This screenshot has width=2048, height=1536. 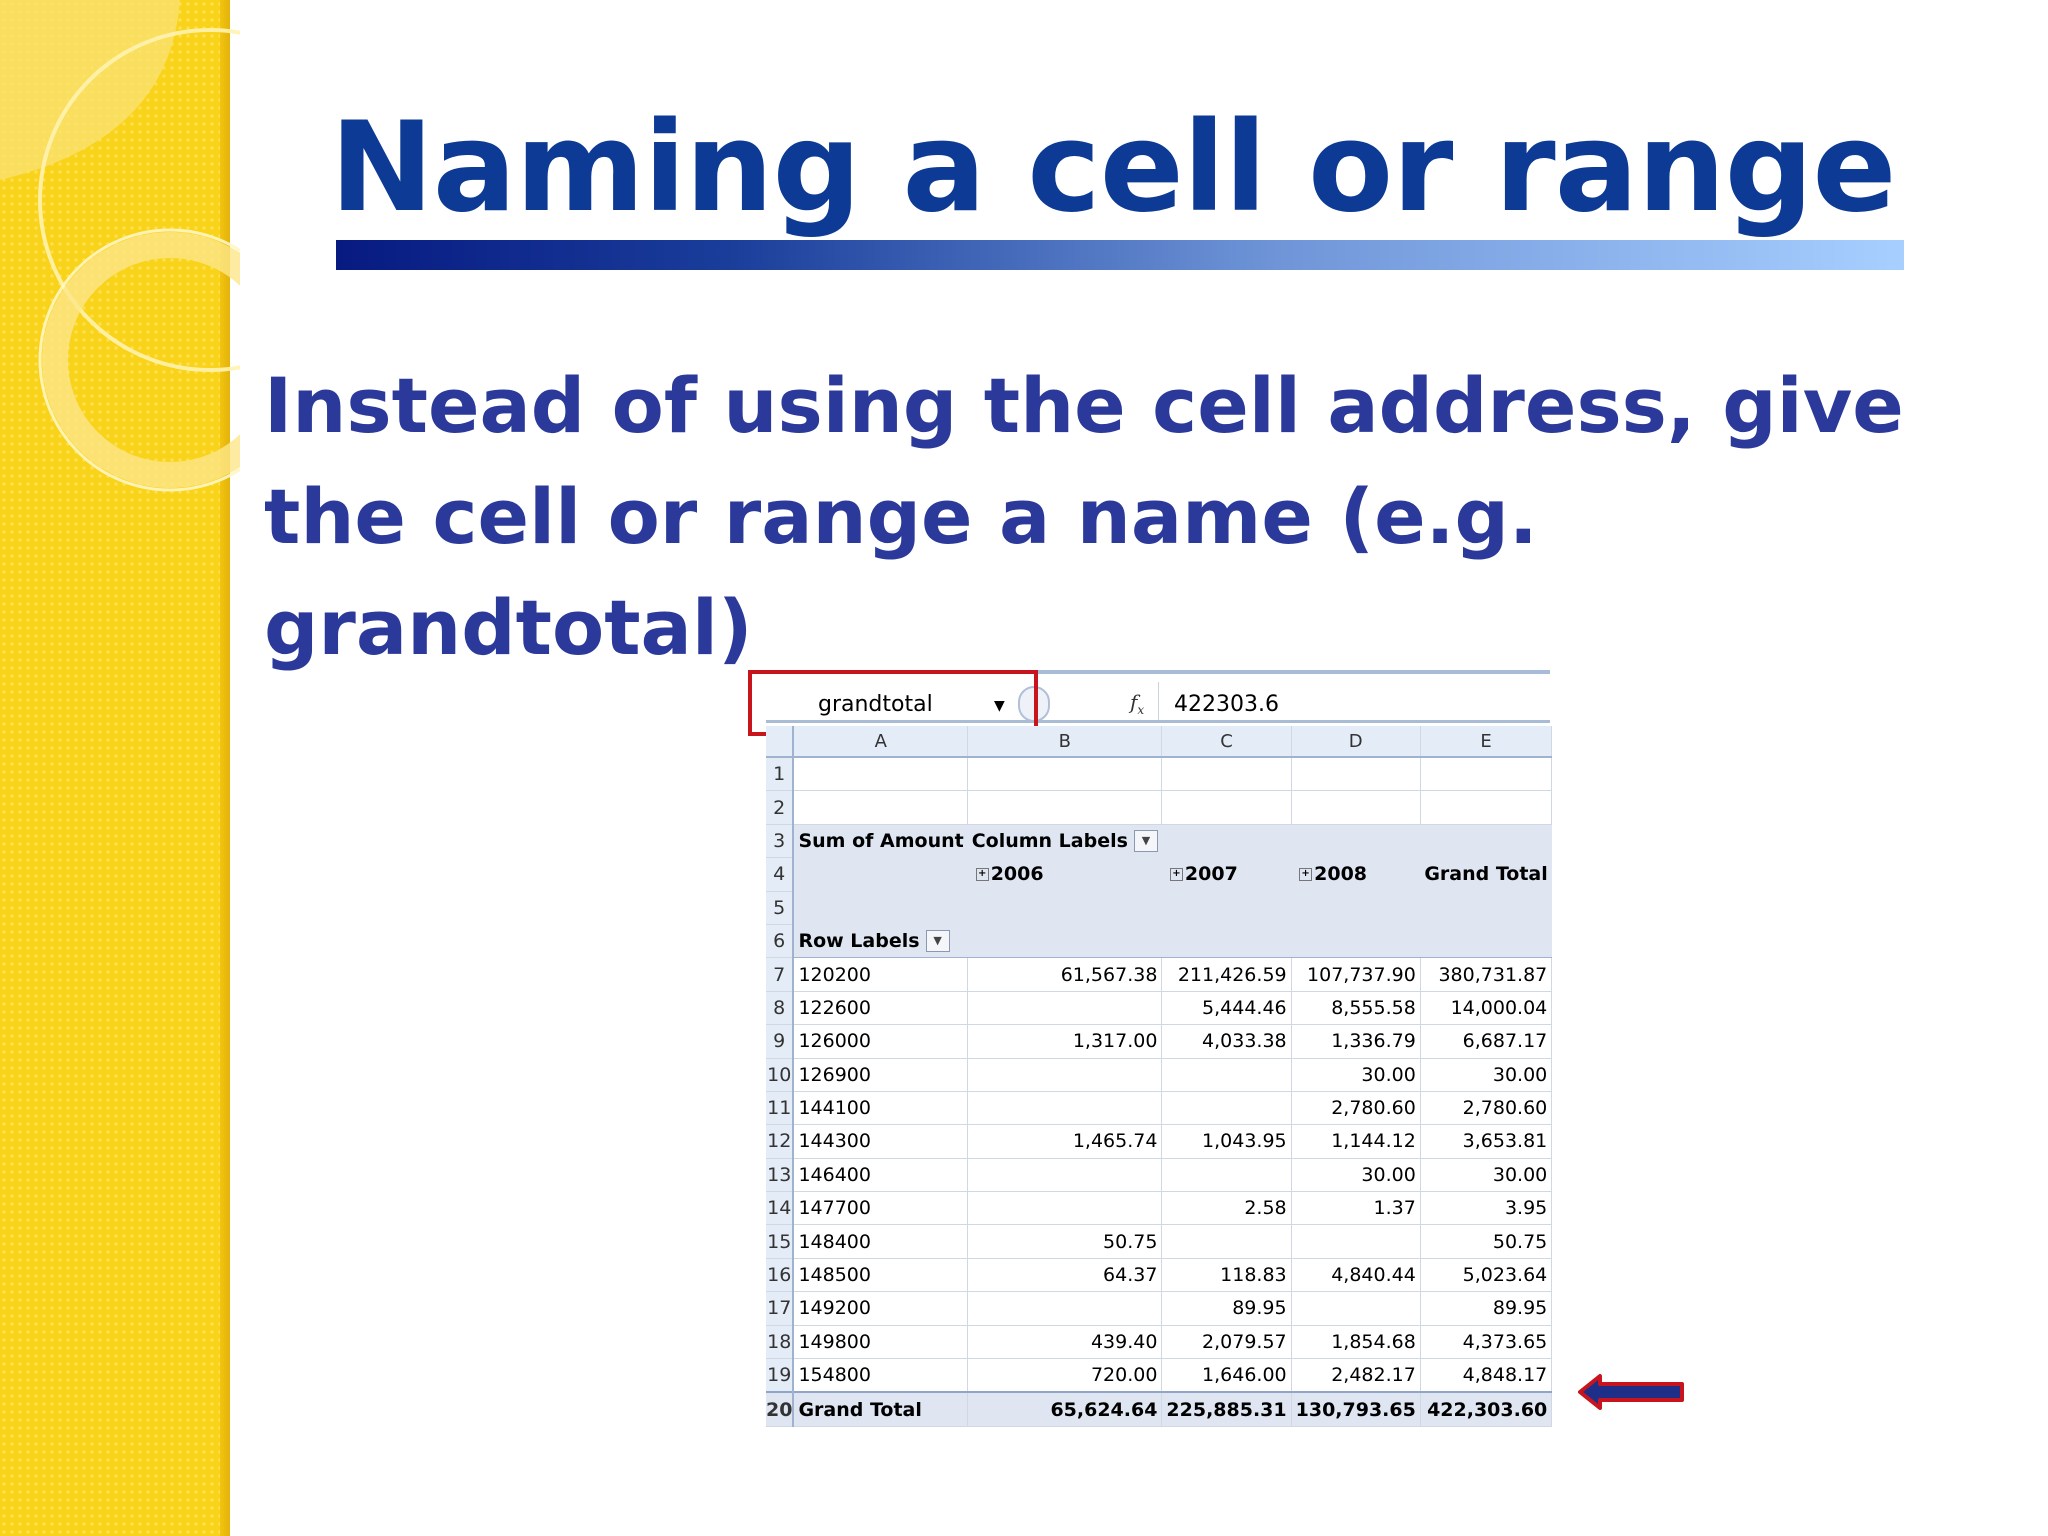 What do you see at coordinates (1356, 874) in the screenshot?
I see `year-header: +2008` at bounding box center [1356, 874].